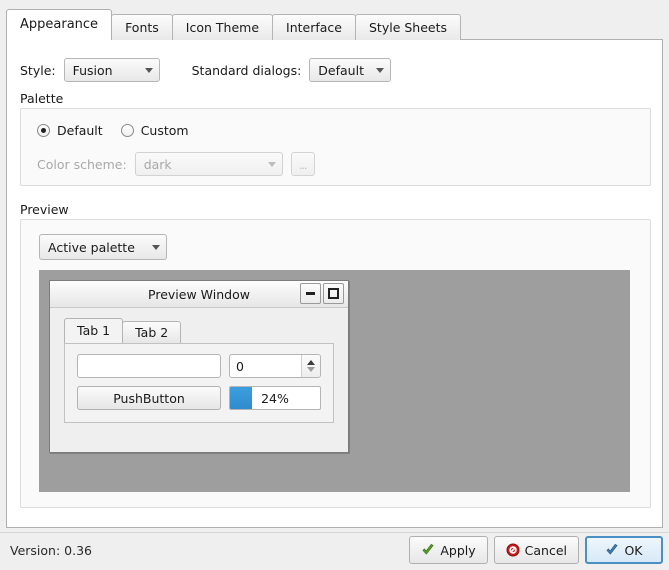 This screenshot has height=570, width=669. I want to click on preview-row-inputs: 0, so click(199, 366).